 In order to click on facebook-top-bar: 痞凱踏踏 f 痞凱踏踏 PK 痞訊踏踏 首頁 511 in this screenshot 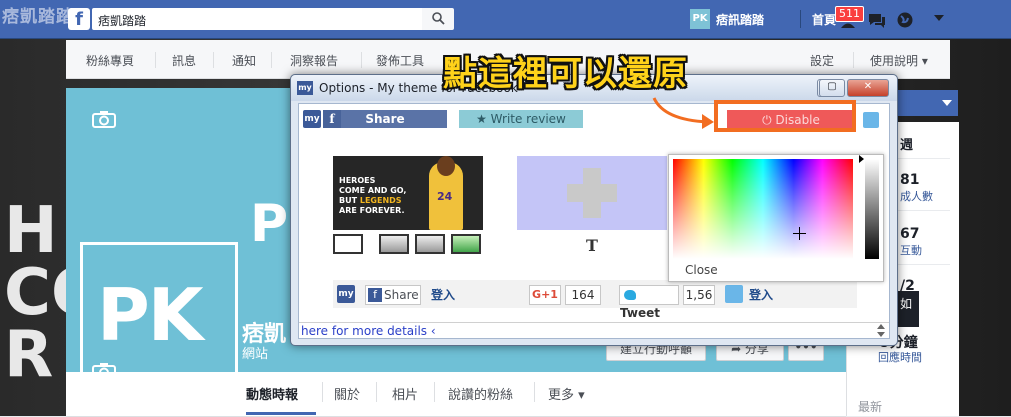, I will do `click(505, 19)`.